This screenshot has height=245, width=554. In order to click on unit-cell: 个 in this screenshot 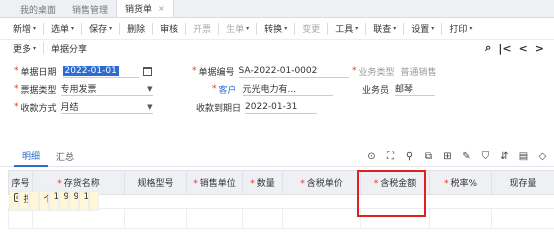, I will do `click(43, 201)`.